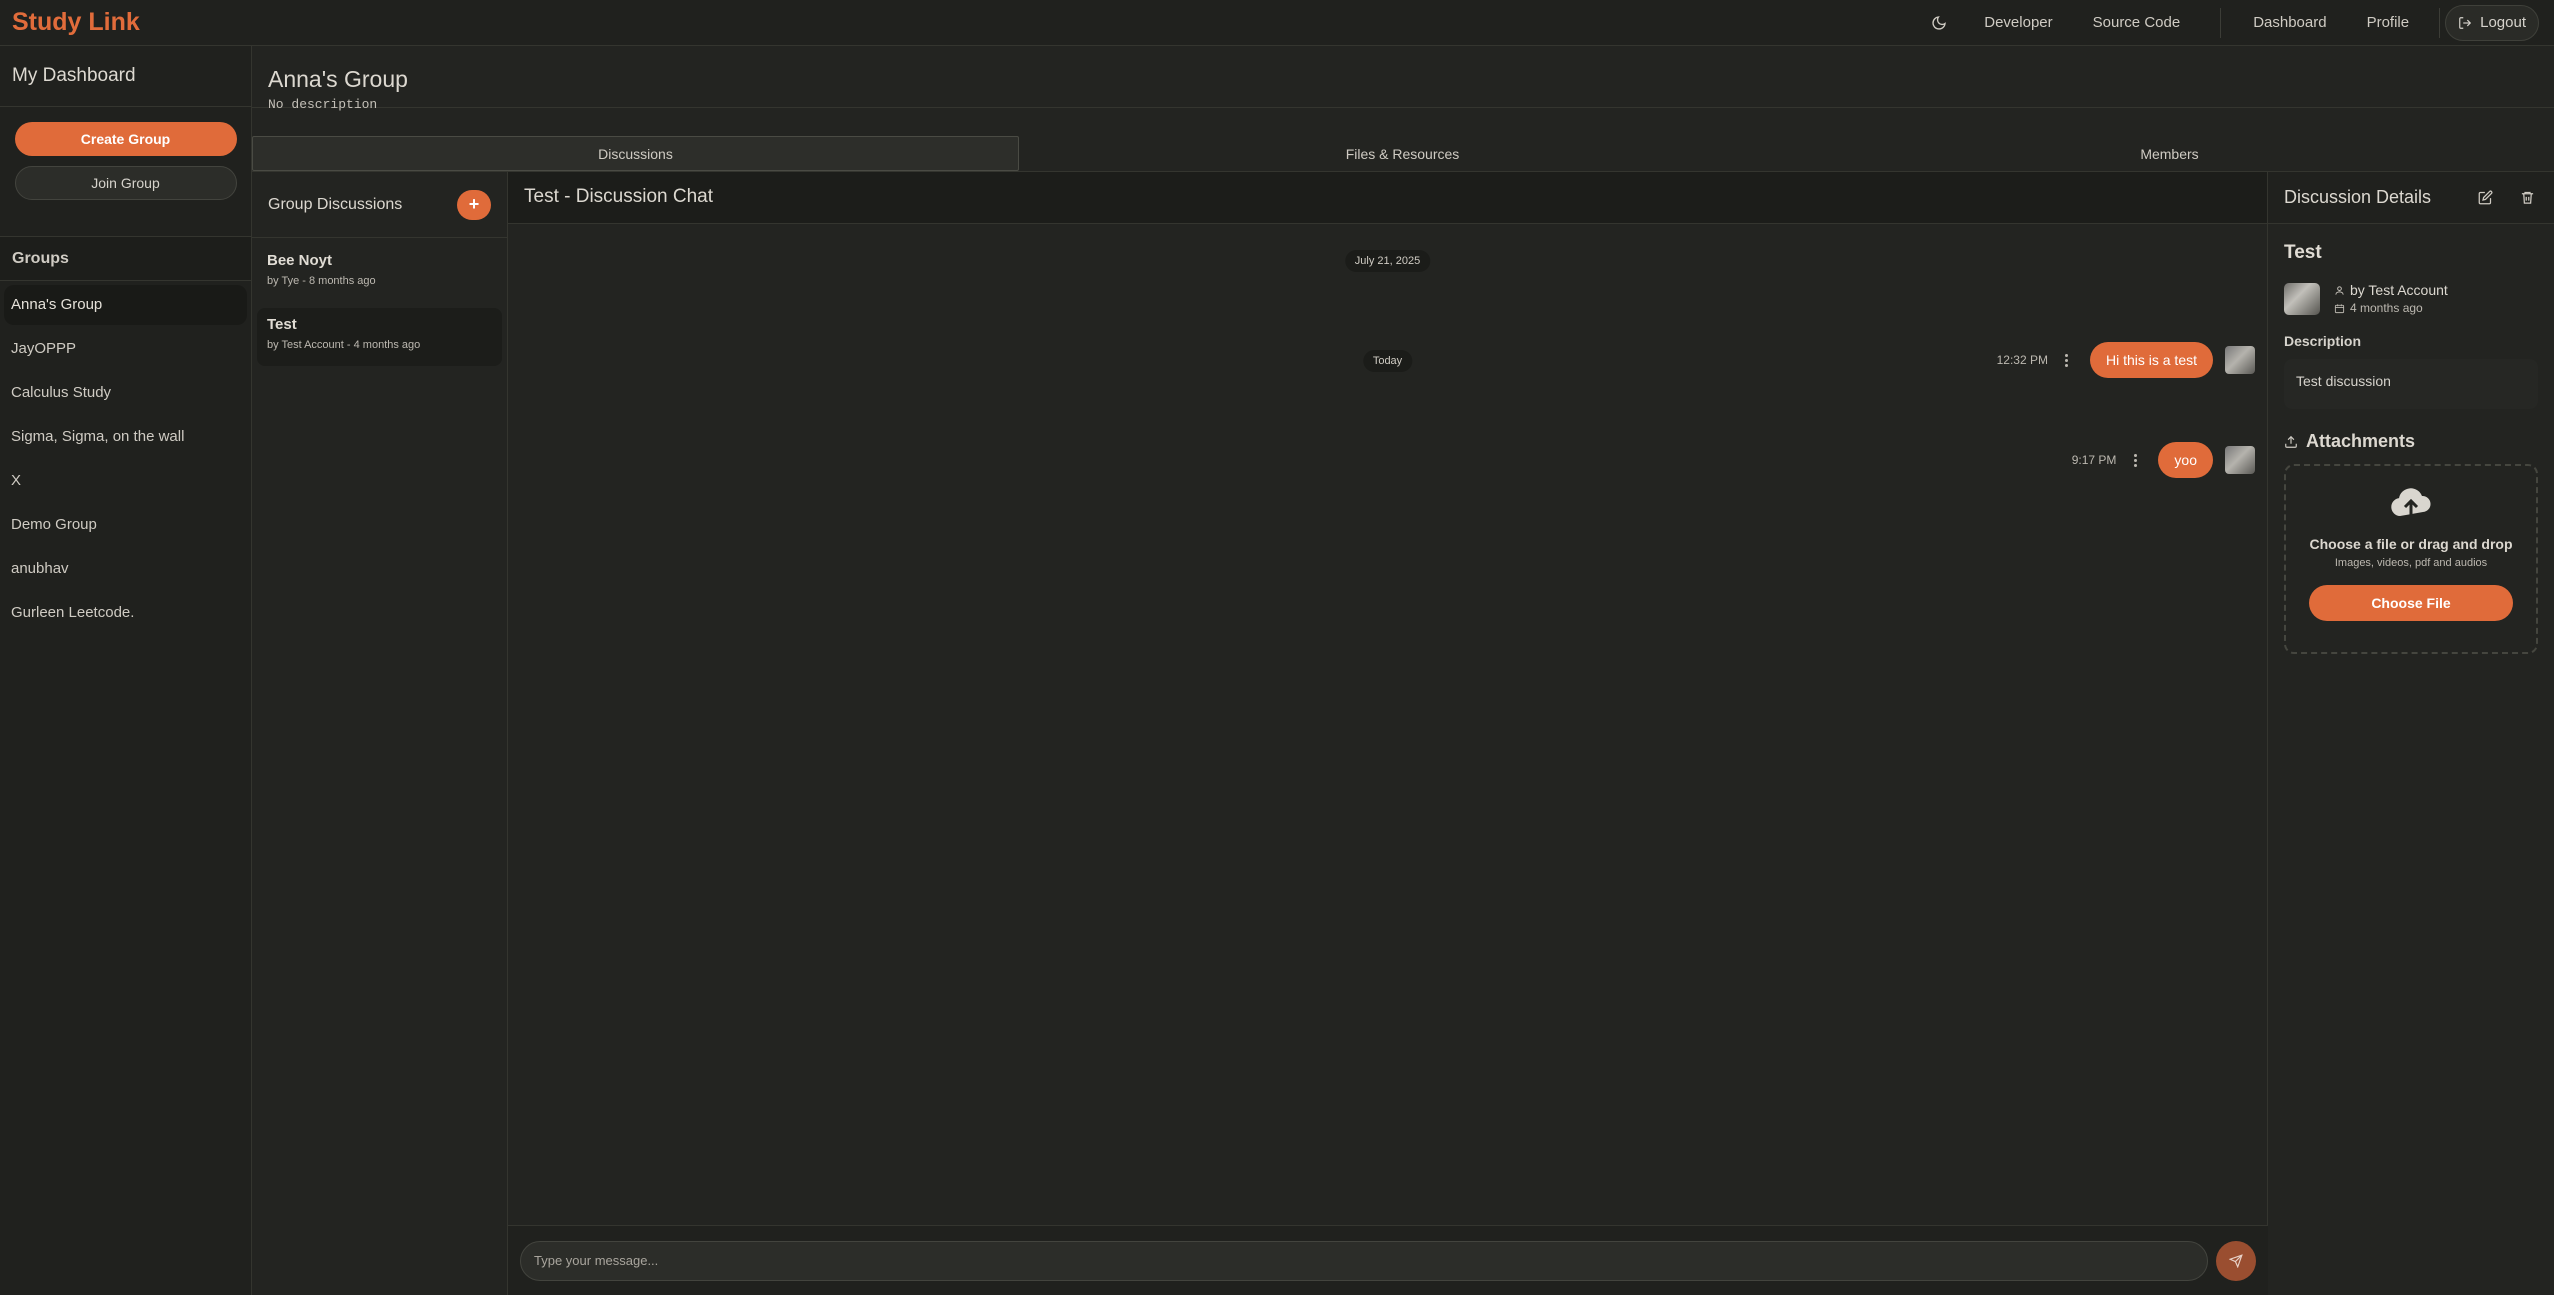 The width and height of the screenshot is (2554, 1295). What do you see at coordinates (1403, 79) in the screenshot?
I see `group-header: Anna's Group No description` at bounding box center [1403, 79].